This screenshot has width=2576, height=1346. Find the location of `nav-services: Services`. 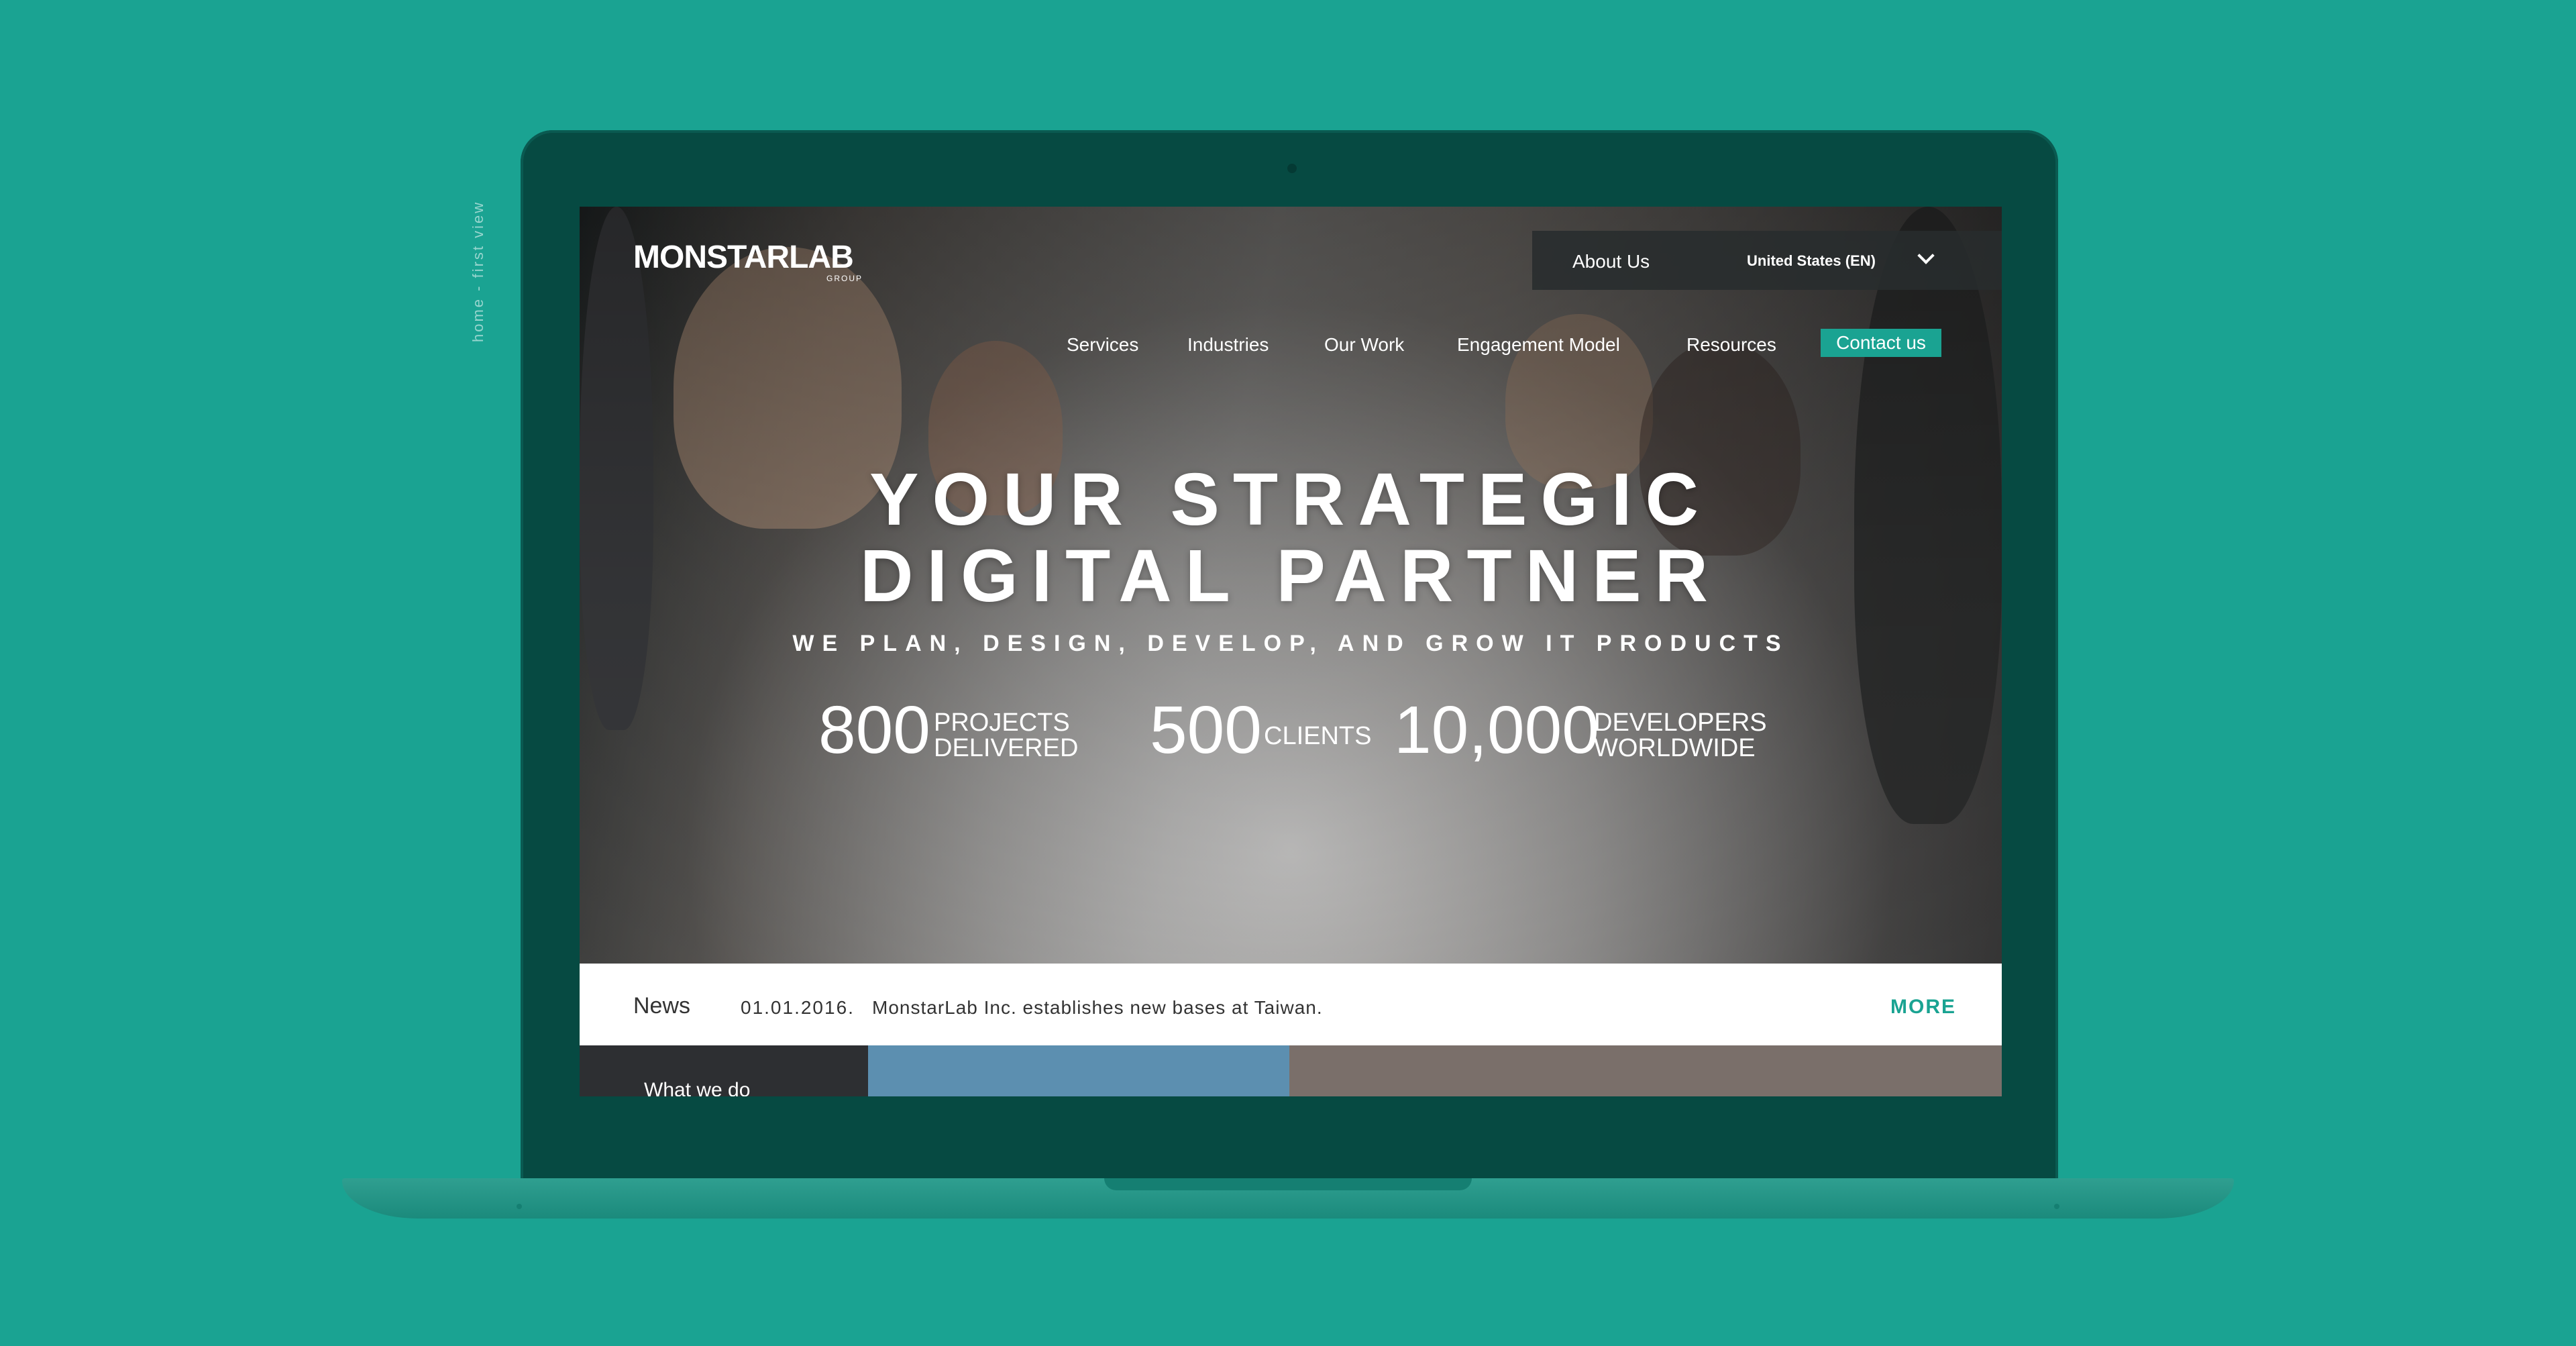

nav-services: Services is located at coordinates (1102, 345).